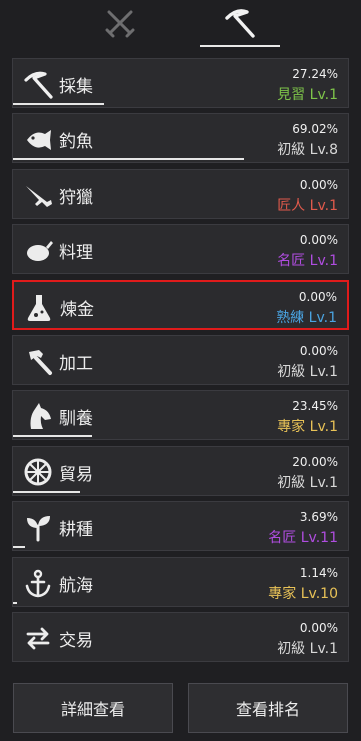 The width and height of the screenshot is (361, 741). I want to click on skill-progress-percent: 20.00%, so click(315, 461).